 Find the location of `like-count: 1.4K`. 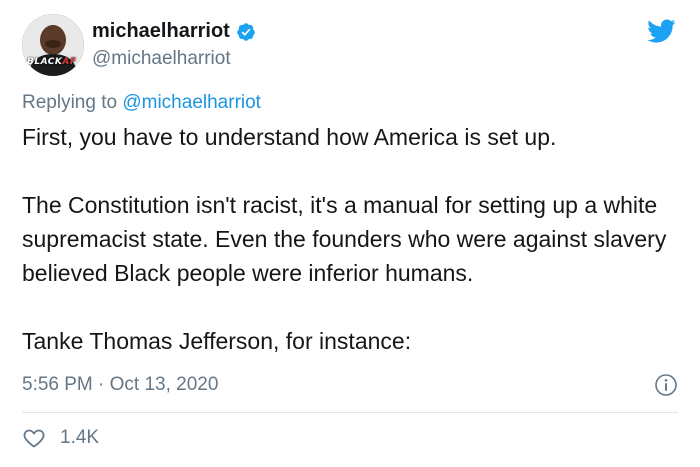

like-count: 1.4K is located at coordinates (80, 437).